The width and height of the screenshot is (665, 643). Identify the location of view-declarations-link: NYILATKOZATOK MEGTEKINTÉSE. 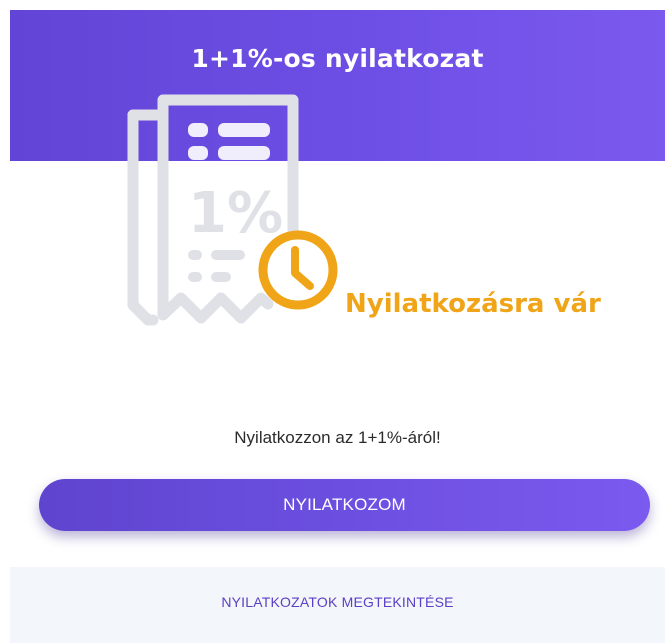
(337, 602).